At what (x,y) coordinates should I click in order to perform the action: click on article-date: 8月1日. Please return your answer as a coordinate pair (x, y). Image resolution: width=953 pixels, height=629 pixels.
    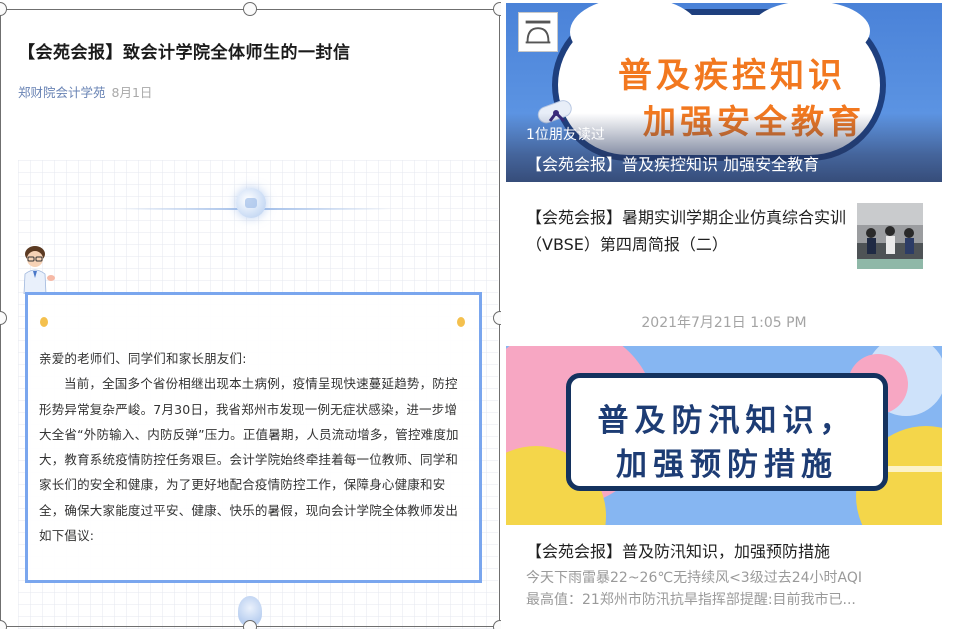
    Looking at the image, I should click on (132, 92).